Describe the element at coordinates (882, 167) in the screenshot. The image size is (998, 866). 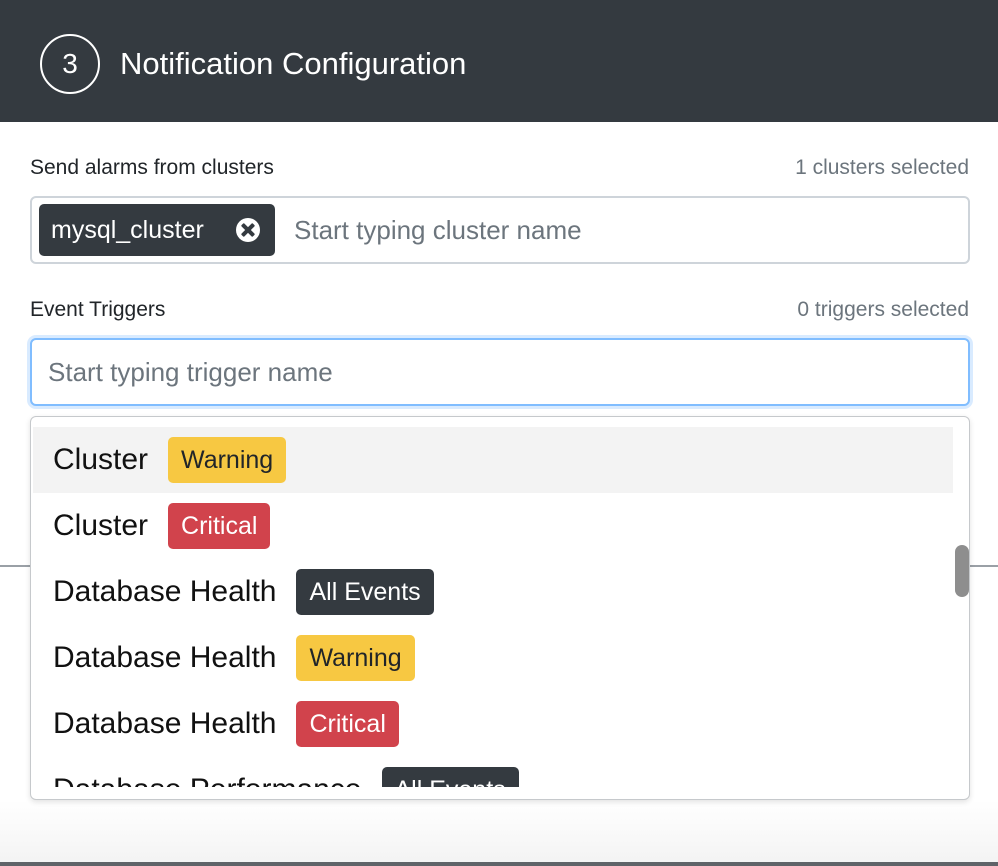
I see `clusters-count: 1 clusters selected` at that location.